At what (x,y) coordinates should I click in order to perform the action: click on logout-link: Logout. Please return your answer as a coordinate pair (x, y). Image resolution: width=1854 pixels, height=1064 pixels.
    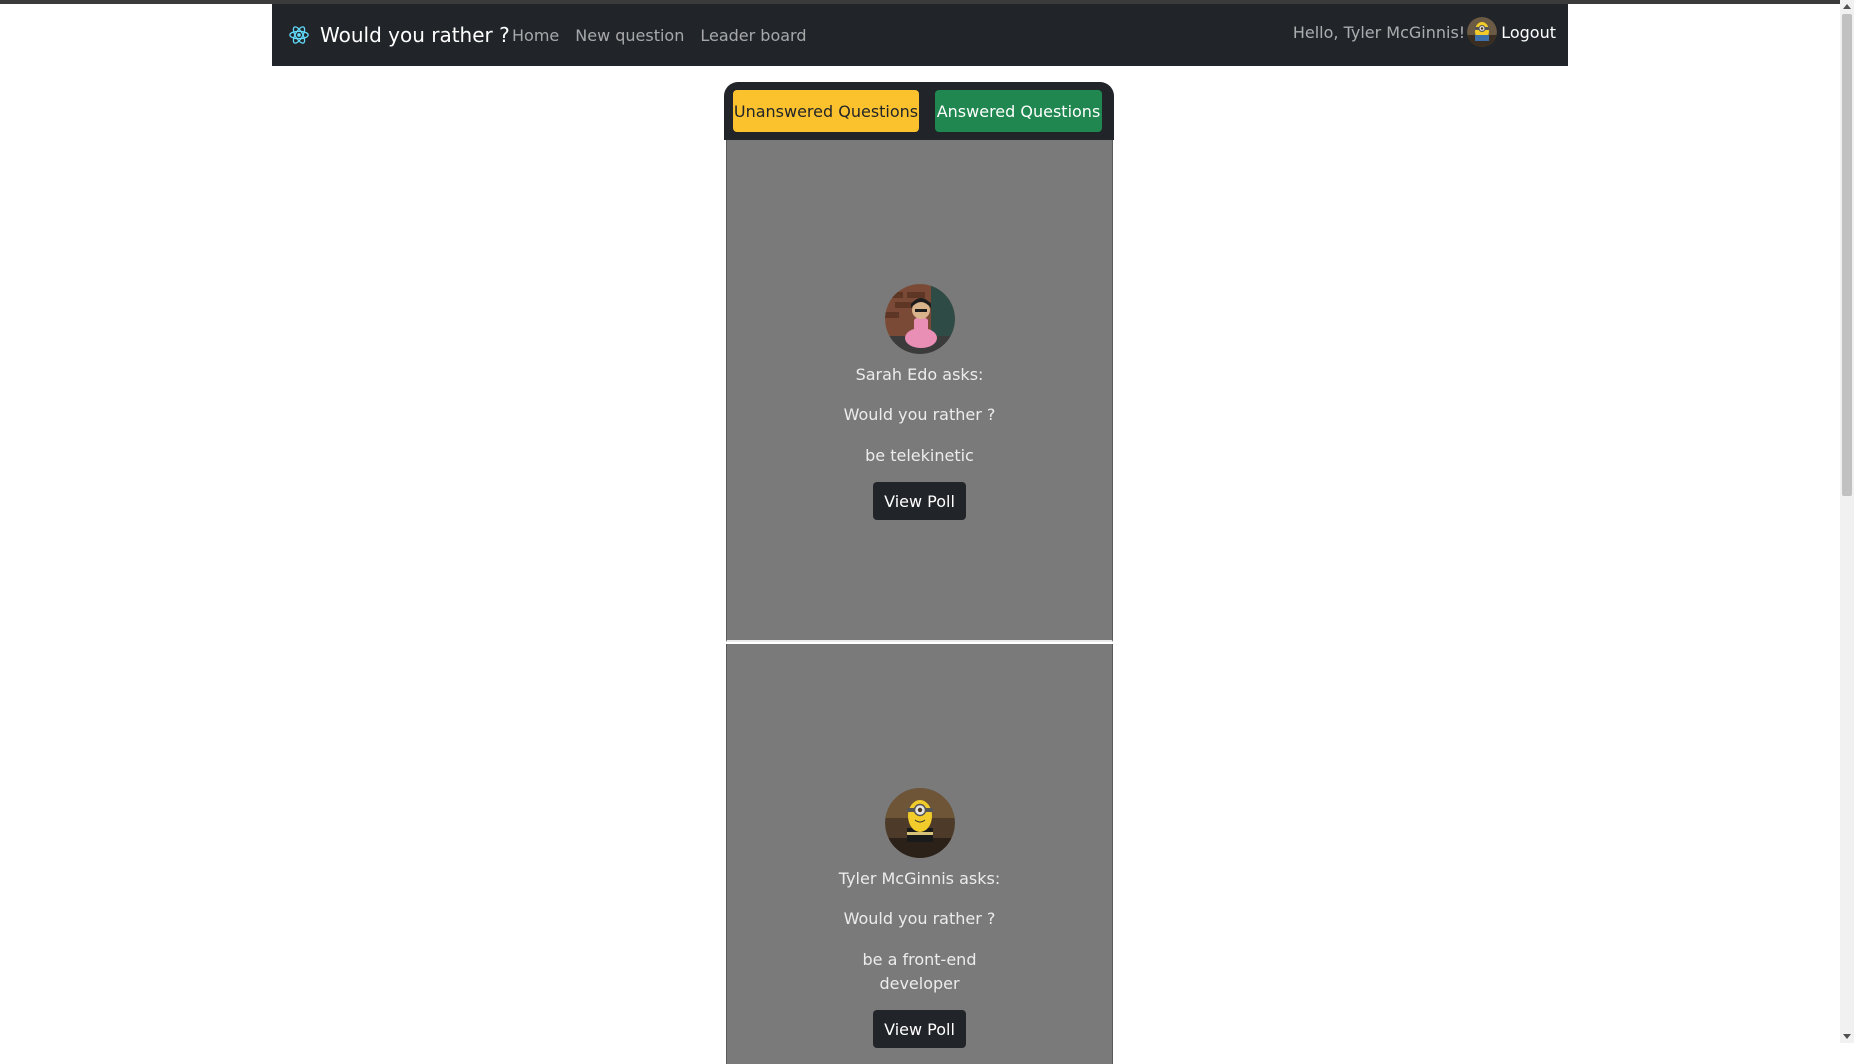
    Looking at the image, I should click on (1528, 32).